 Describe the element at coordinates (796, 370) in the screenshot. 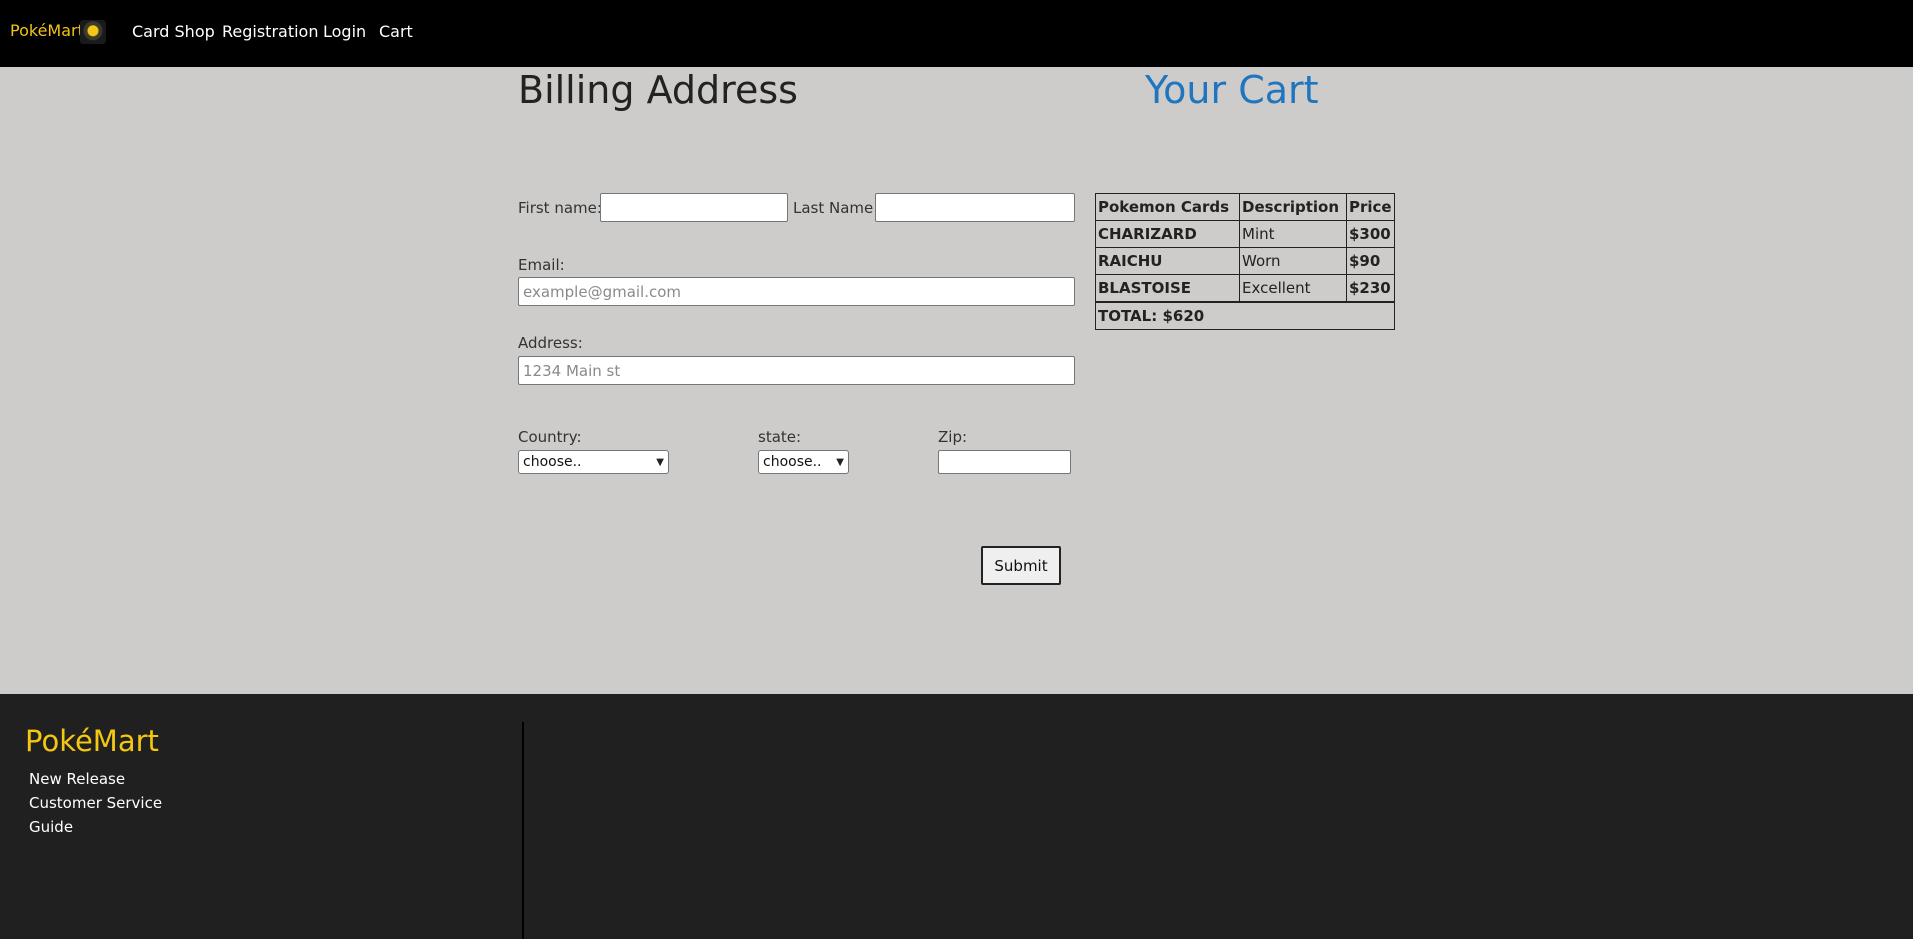

I see `address-input` at that location.